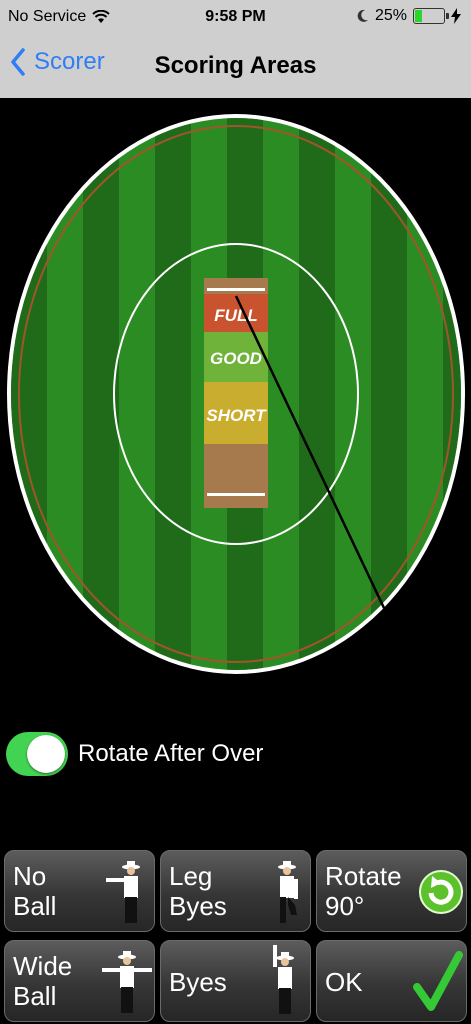 The image size is (471, 1024). Describe the element at coordinates (198, 982) in the screenshot. I see `byes-label: Byes` at that location.